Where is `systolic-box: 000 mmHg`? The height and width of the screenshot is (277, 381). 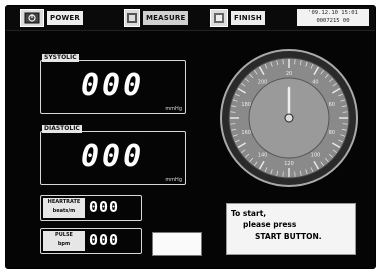
systolic-box: 000 mmHg is located at coordinates (113, 87).